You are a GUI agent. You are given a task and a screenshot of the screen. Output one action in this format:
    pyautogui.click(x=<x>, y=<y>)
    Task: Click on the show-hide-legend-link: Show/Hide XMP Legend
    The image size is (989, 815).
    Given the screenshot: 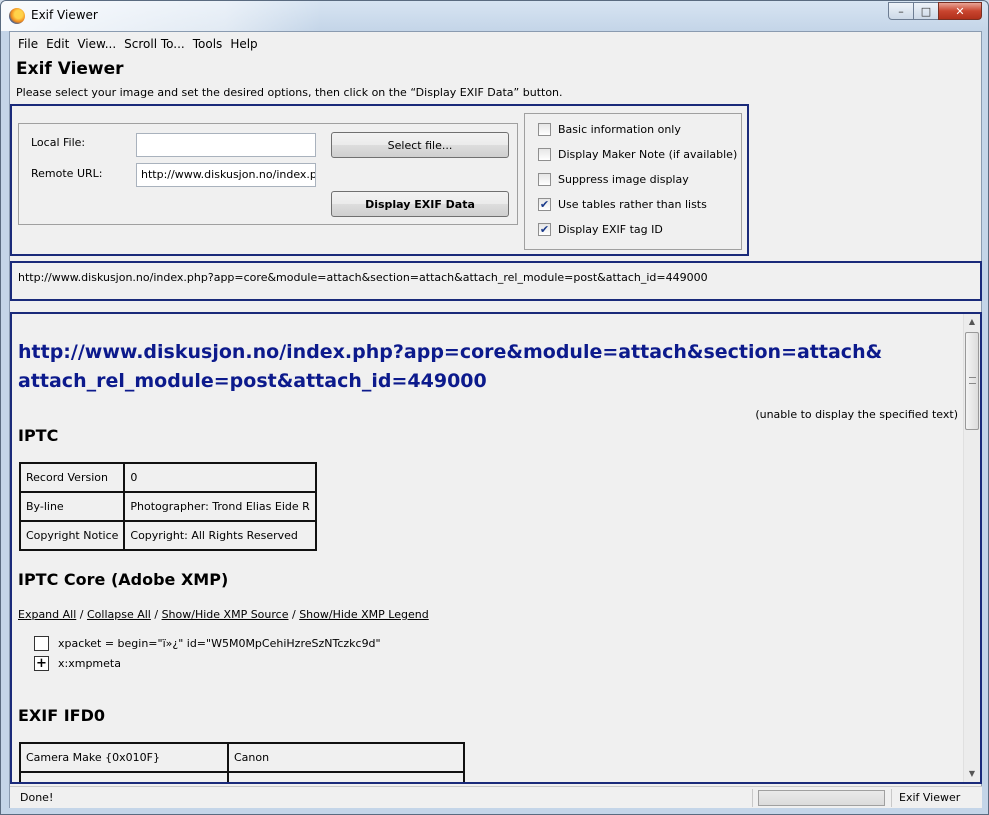 What is the action you would take?
    pyautogui.click(x=364, y=614)
    